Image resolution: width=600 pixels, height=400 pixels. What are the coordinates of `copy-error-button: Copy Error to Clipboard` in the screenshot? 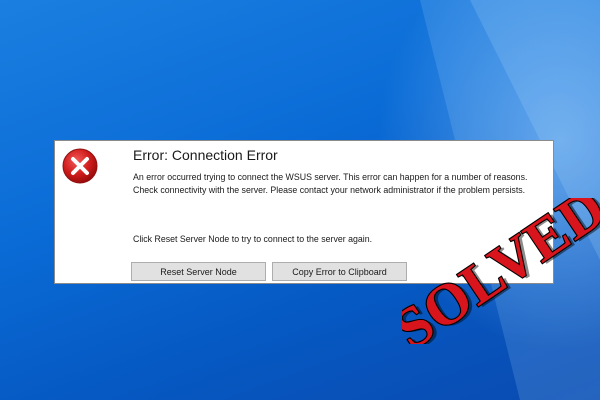 It's located at (339, 271).